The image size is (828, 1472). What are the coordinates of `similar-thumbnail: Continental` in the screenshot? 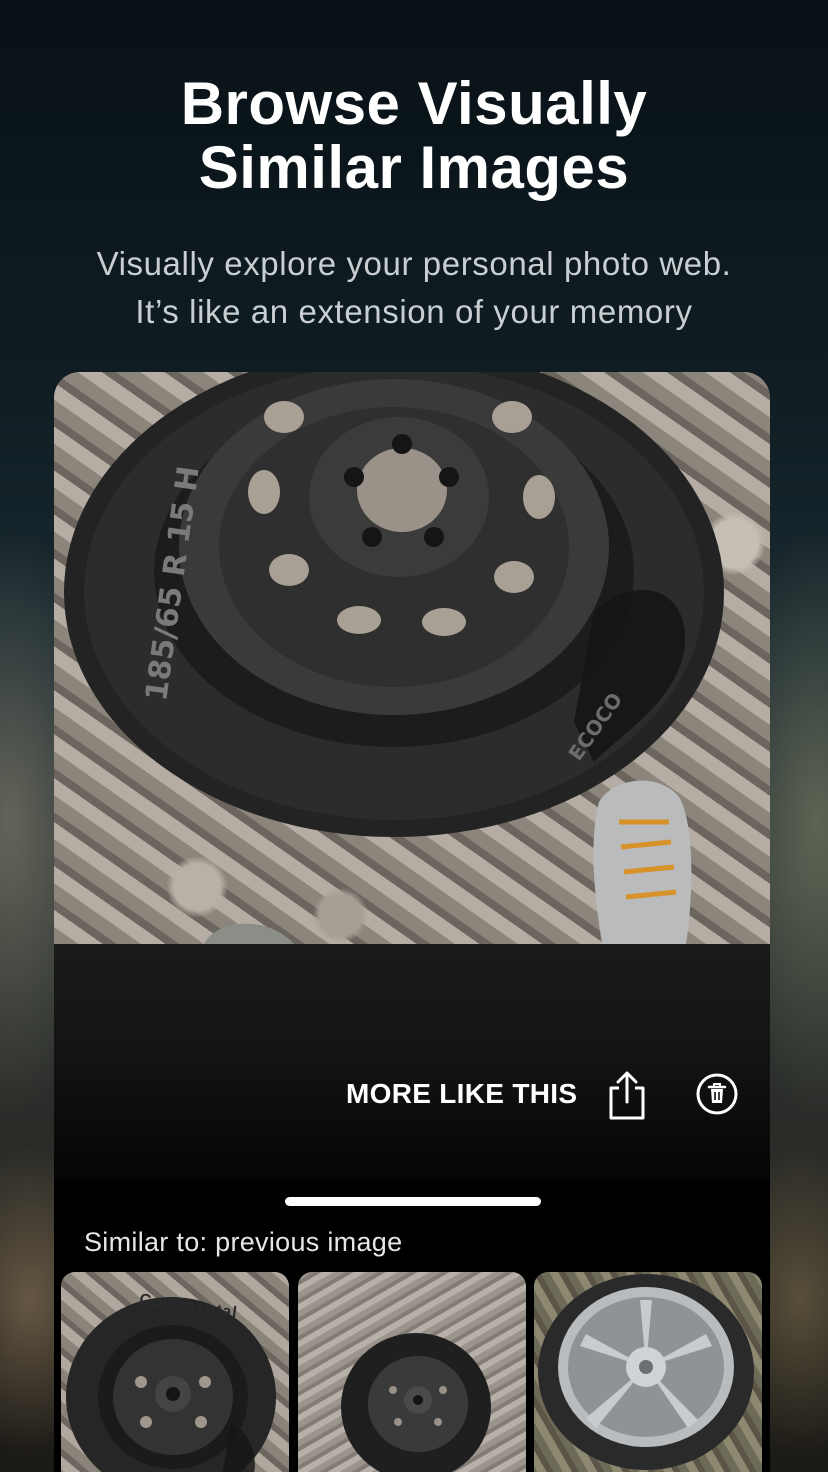 It's located at (175, 1372).